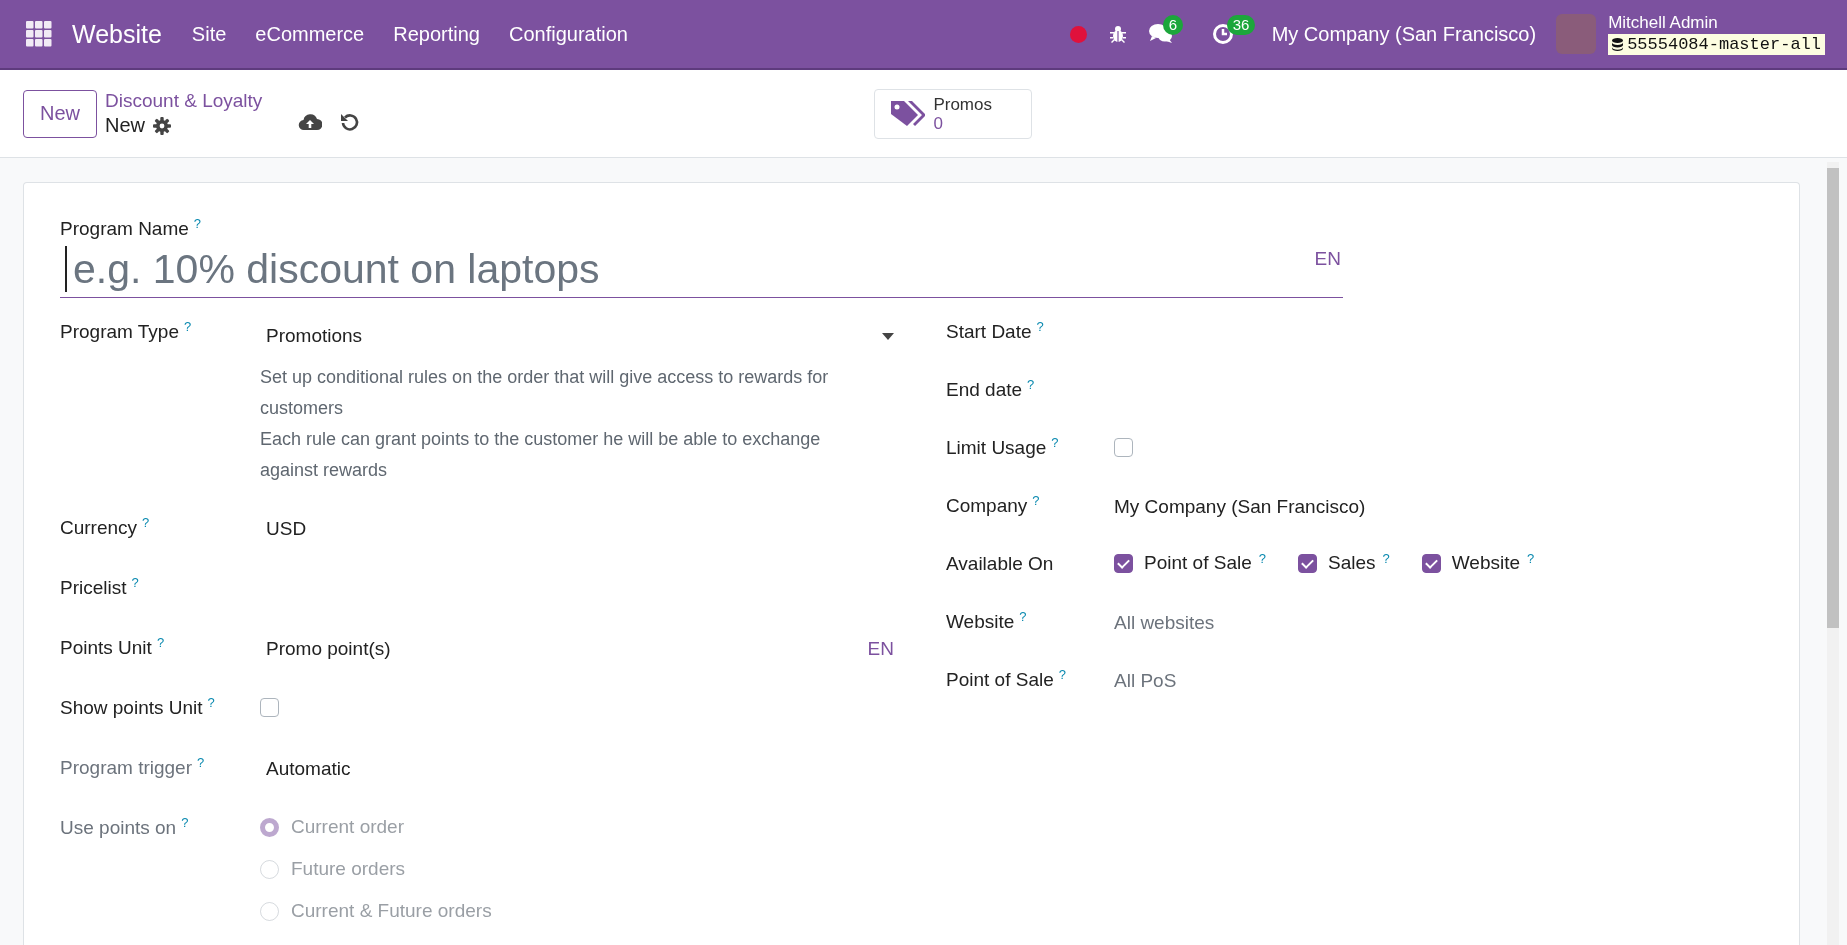  Describe the element at coordinates (162, 125) in the screenshot. I see `settings-icon` at that location.